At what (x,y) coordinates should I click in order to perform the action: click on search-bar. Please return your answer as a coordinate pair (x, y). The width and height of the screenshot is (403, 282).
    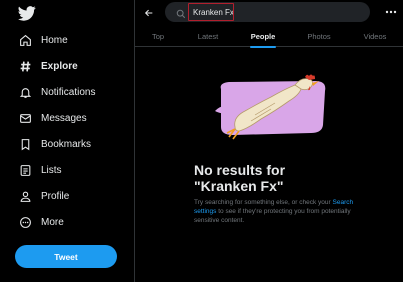
    Looking at the image, I should click on (267, 12).